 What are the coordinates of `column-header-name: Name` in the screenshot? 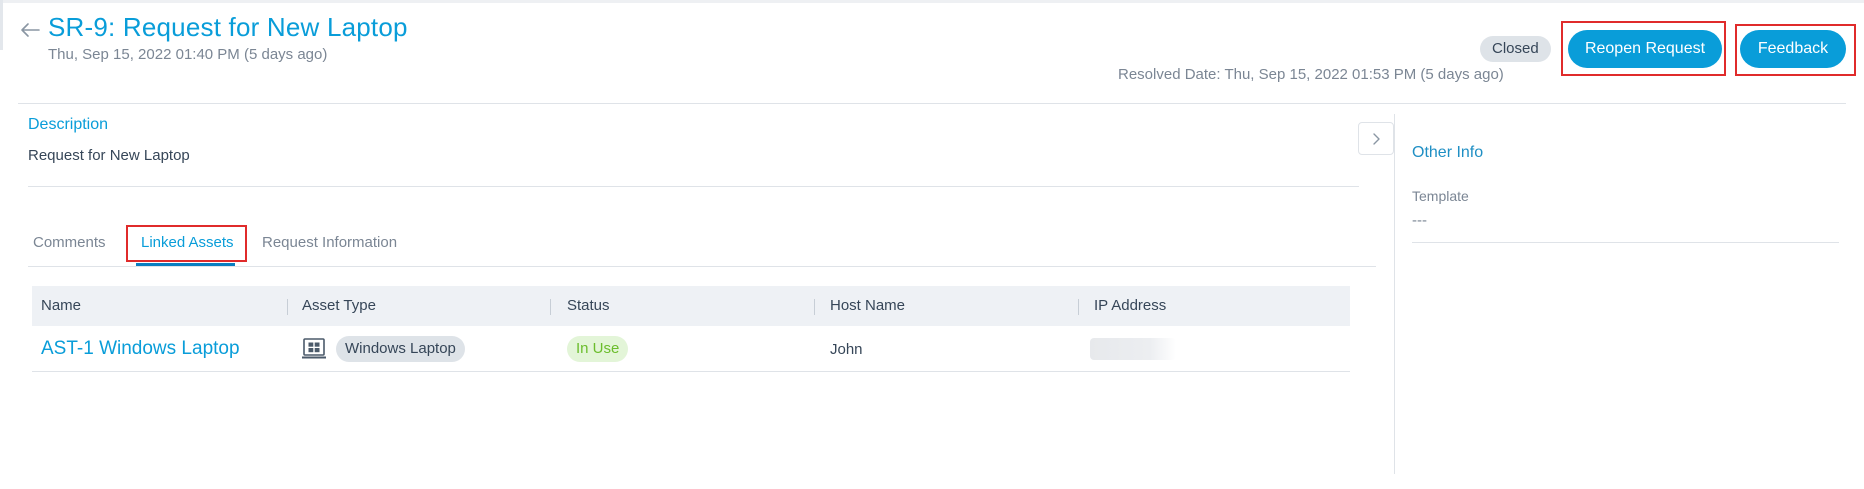 It's located at (61, 305).